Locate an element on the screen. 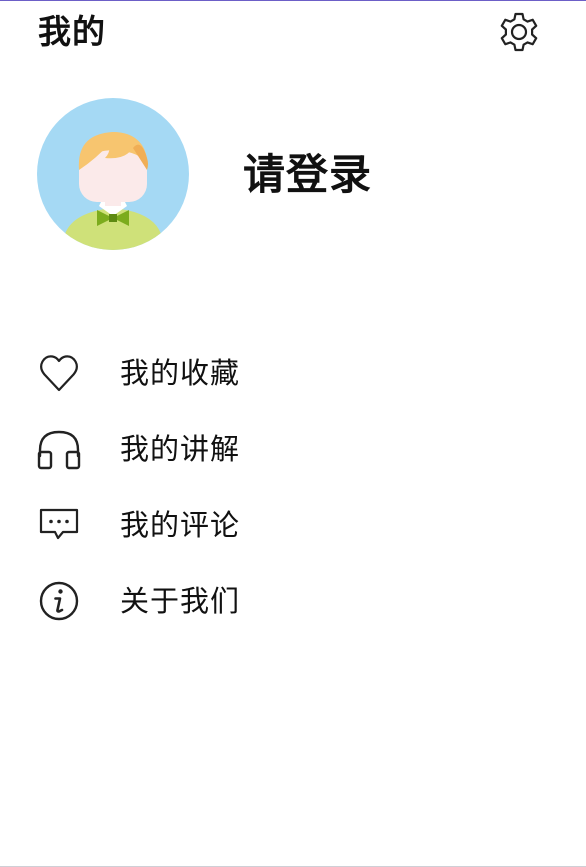 This screenshot has height=867, width=586. top-accent-rule is located at coordinates (293, 0).